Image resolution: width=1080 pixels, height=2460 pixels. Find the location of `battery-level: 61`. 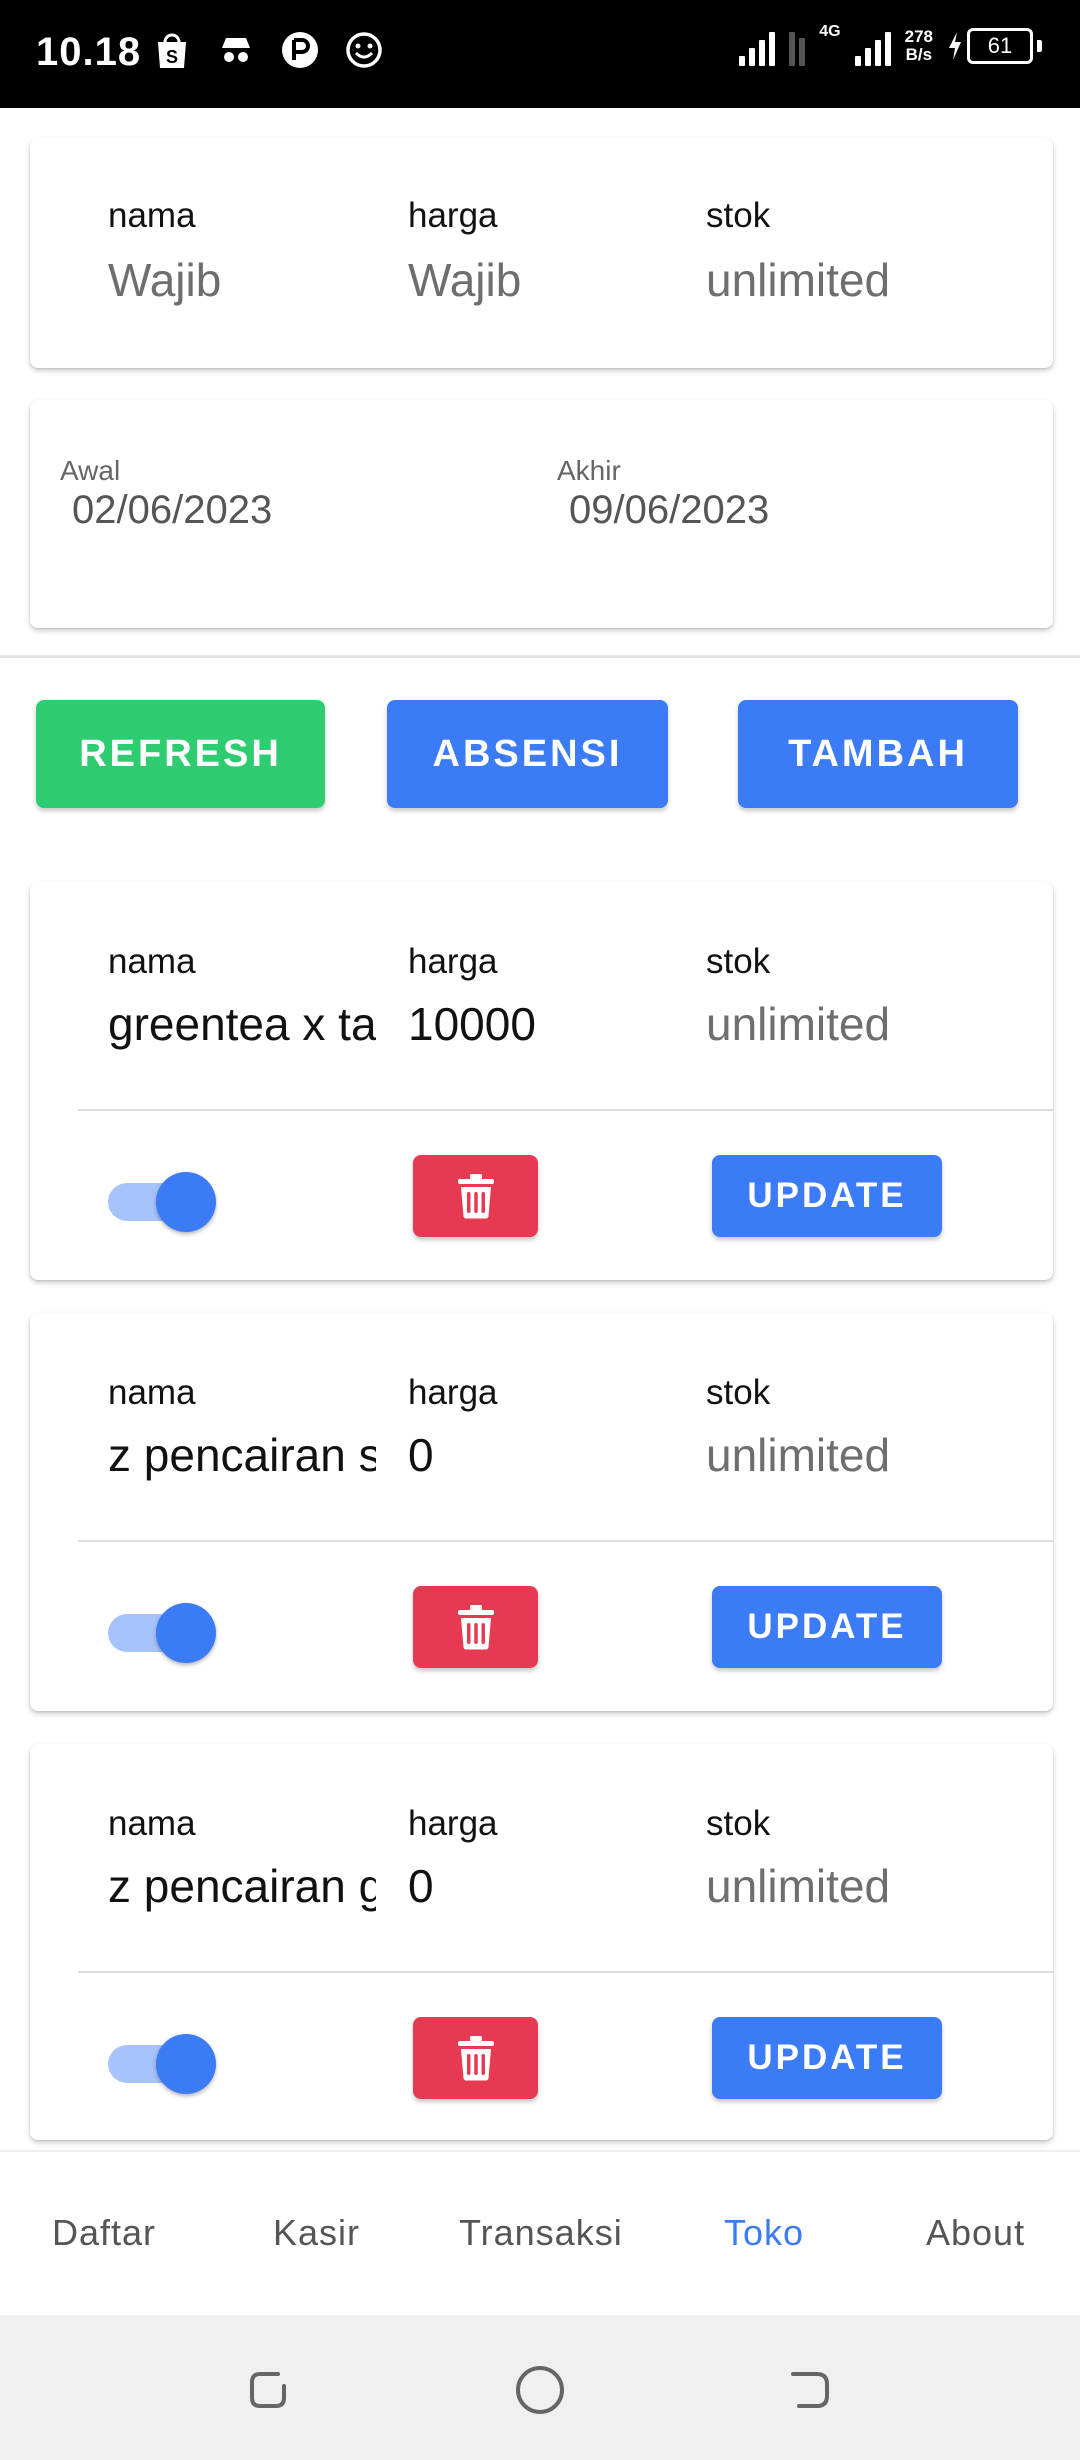

battery-level: 61 is located at coordinates (1000, 46).